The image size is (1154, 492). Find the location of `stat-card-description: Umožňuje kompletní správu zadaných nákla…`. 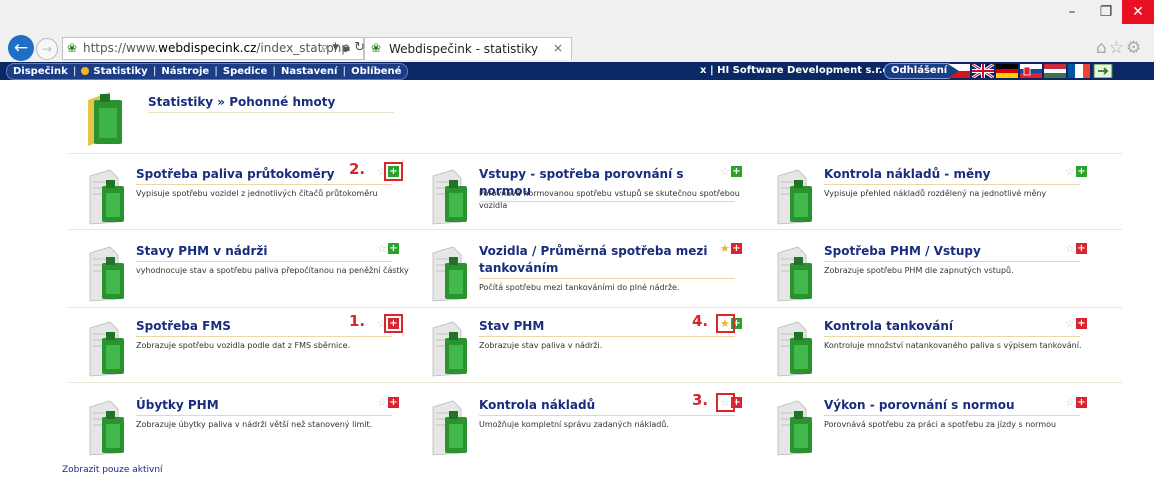

stat-card-description: Umožňuje kompletní správu zadaných nákla… is located at coordinates (574, 424).